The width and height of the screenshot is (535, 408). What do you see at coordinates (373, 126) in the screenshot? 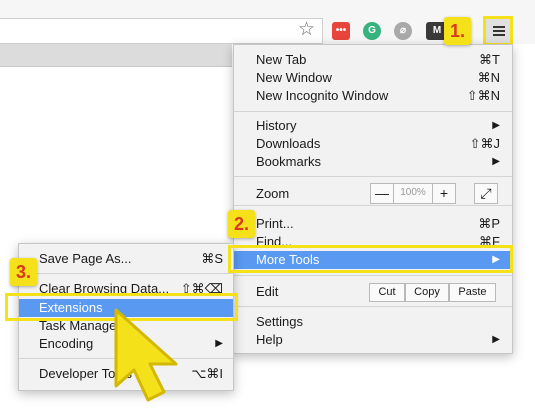
I see `menu-item-history: History ▶` at bounding box center [373, 126].